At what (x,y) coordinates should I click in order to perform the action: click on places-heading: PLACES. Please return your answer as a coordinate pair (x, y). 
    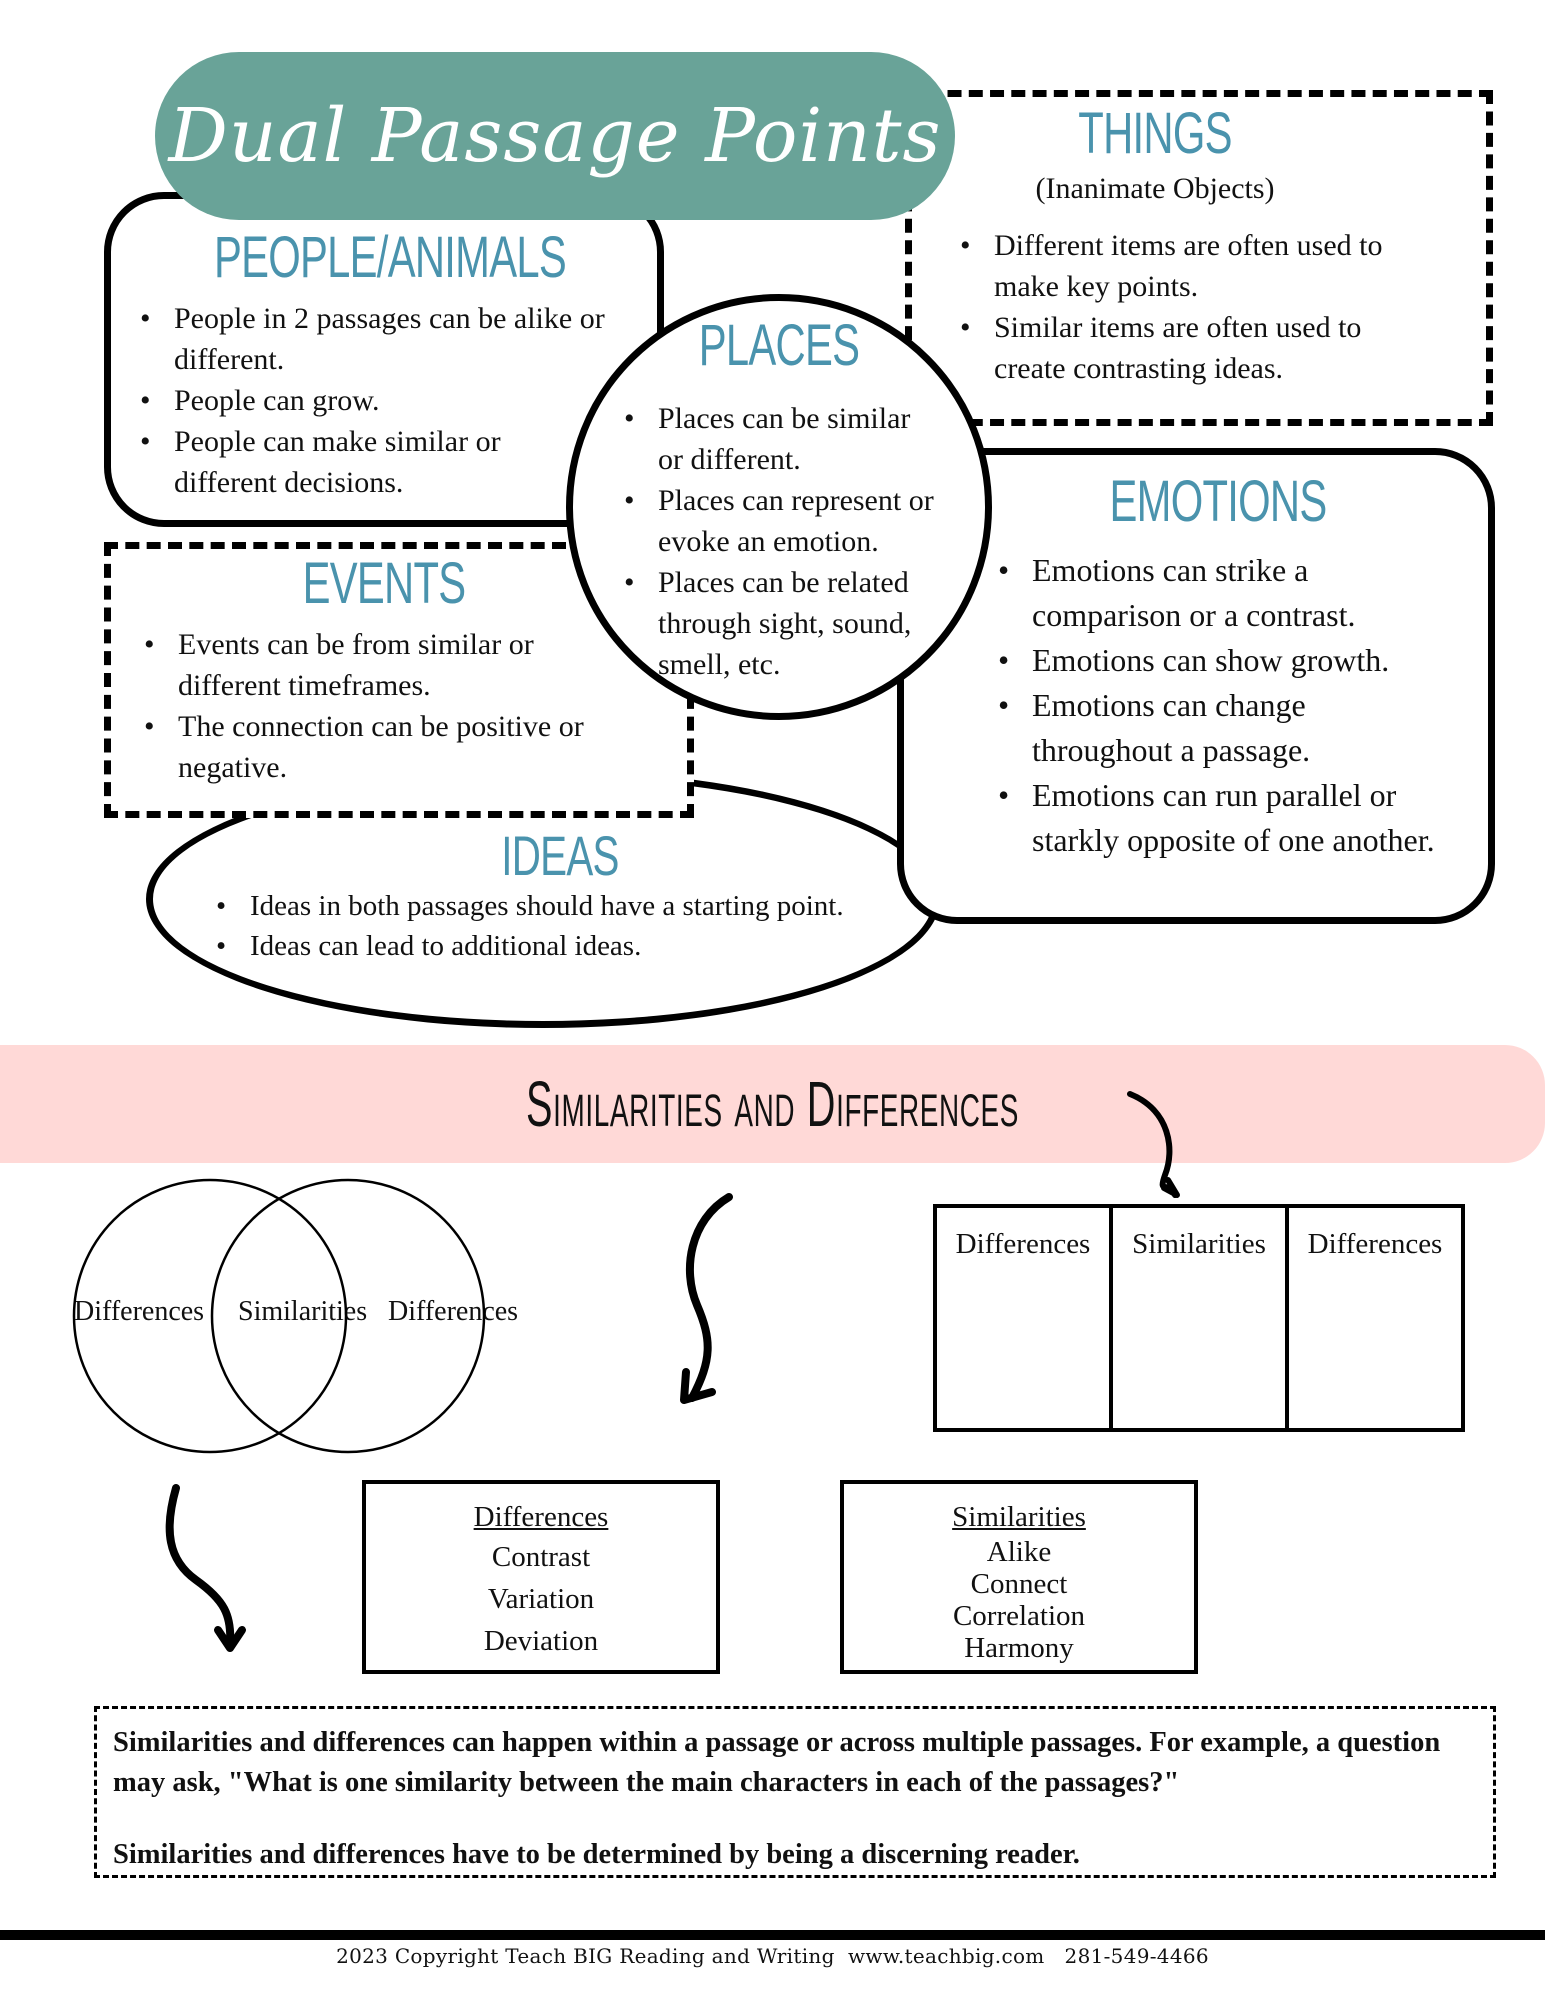
    Looking at the image, I should click on (779, 345).